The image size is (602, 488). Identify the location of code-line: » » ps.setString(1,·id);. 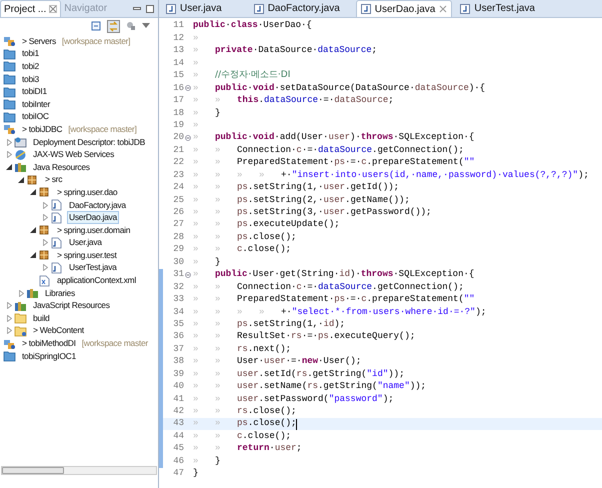
(269, 324).